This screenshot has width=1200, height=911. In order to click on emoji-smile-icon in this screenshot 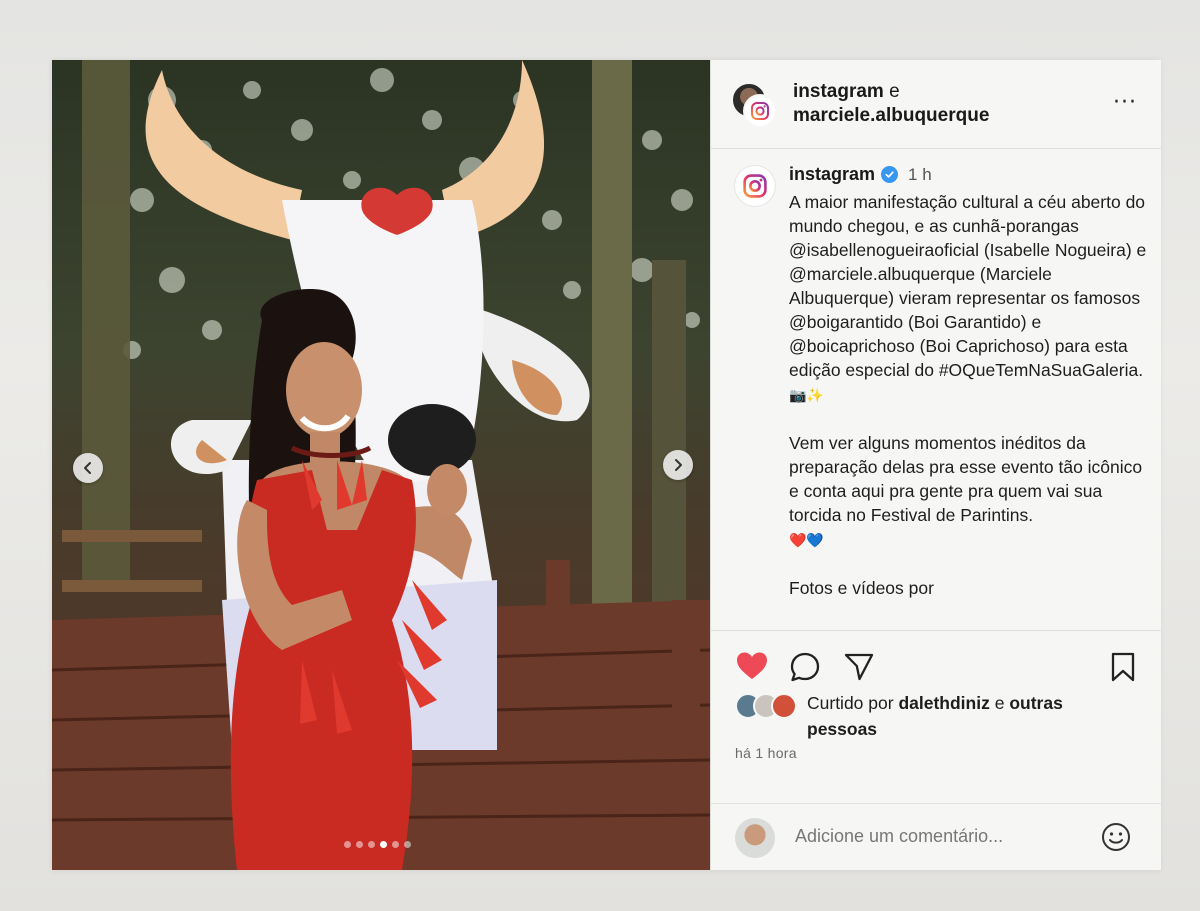, I will do `click(1116, 837)`.